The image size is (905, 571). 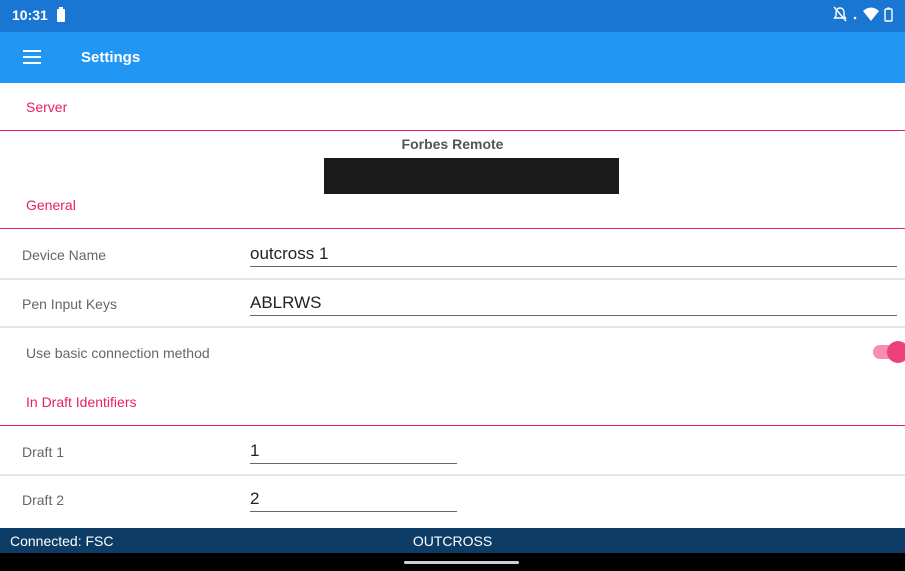 What do you see at coordinates (118, 353) in the screenshot?
I see `basic-connection-label: Use basic connection method` at bounding box center [118, 353].